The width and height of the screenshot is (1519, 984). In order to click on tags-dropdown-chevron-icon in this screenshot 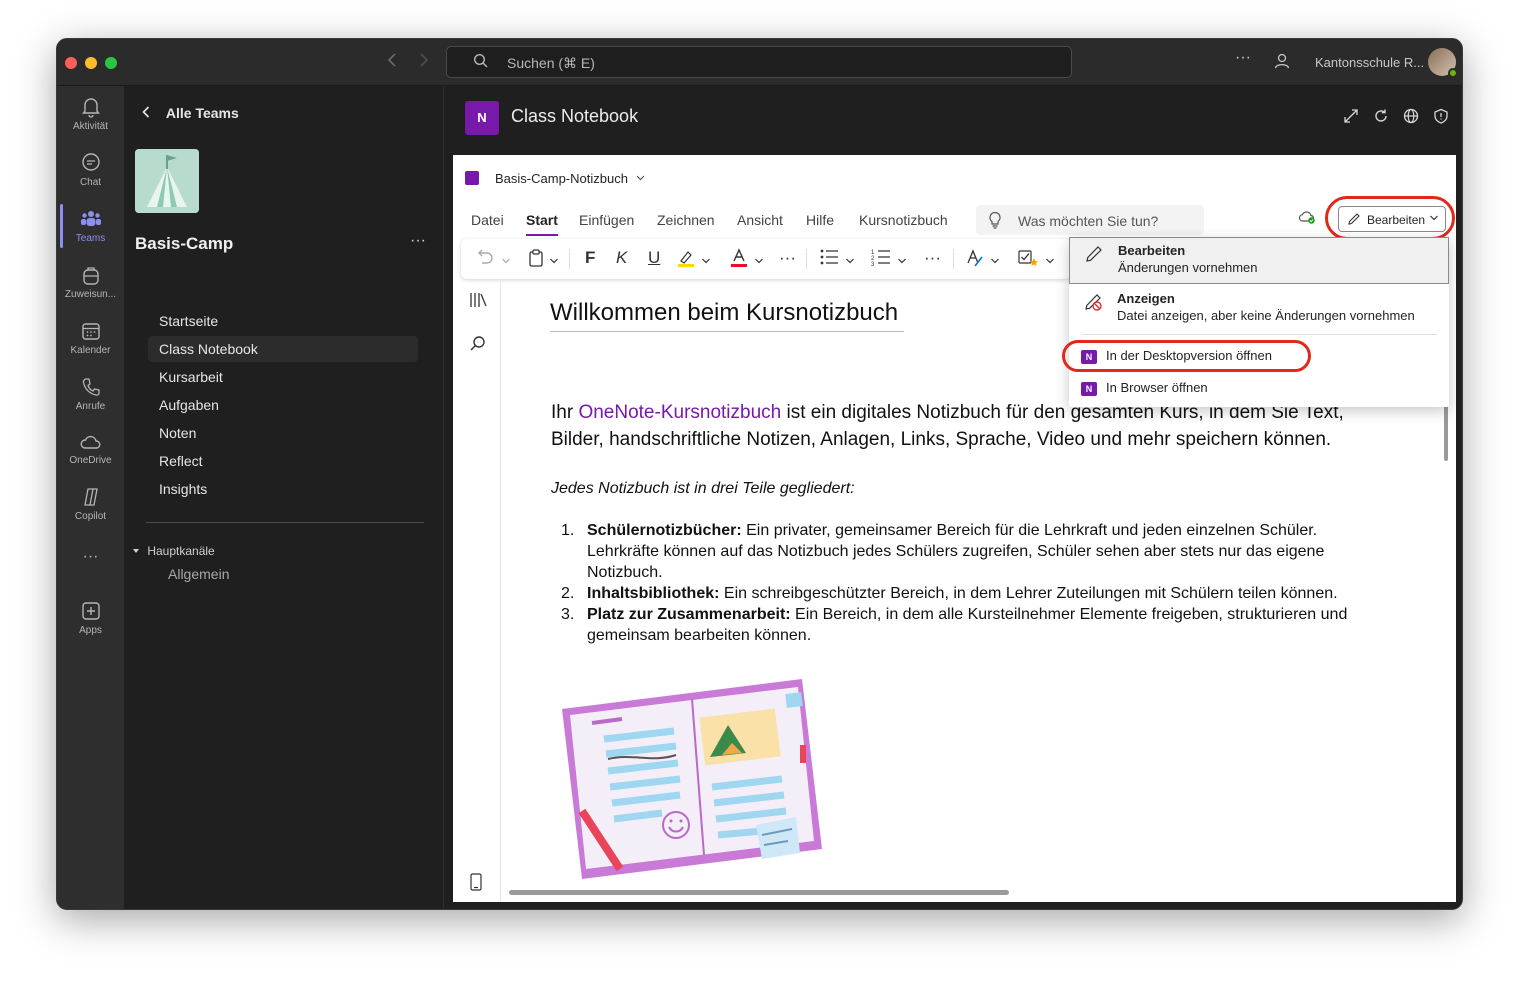, I will do `click(1050, 261)`.